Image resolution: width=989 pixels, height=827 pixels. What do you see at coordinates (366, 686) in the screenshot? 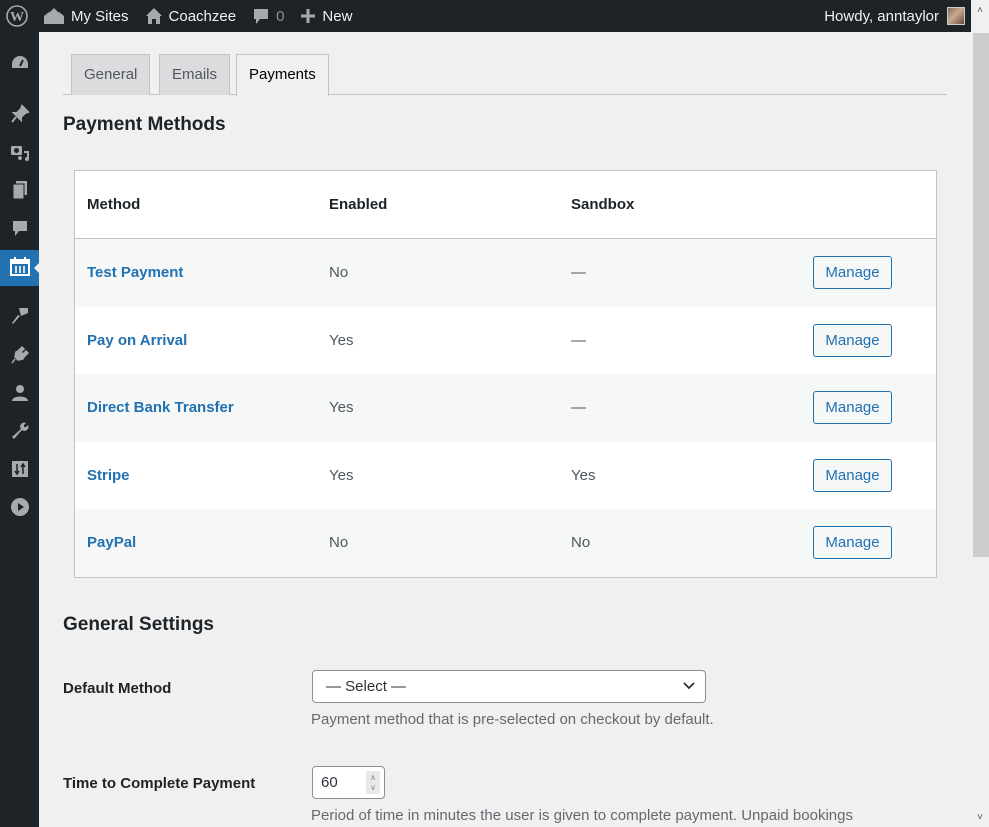
I see `default-method-value: — Select —` at bounding box center [366, 686].